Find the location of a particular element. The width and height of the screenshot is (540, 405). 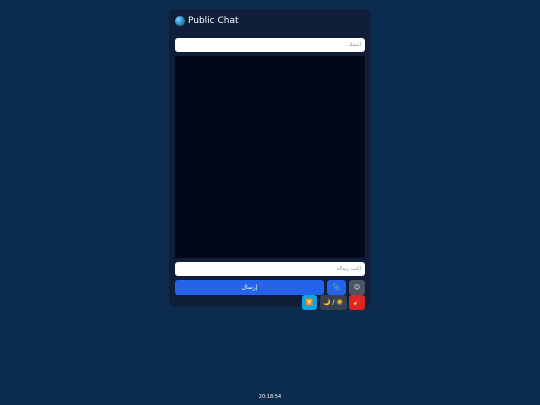

name-input is located at coordinates (270, 45).